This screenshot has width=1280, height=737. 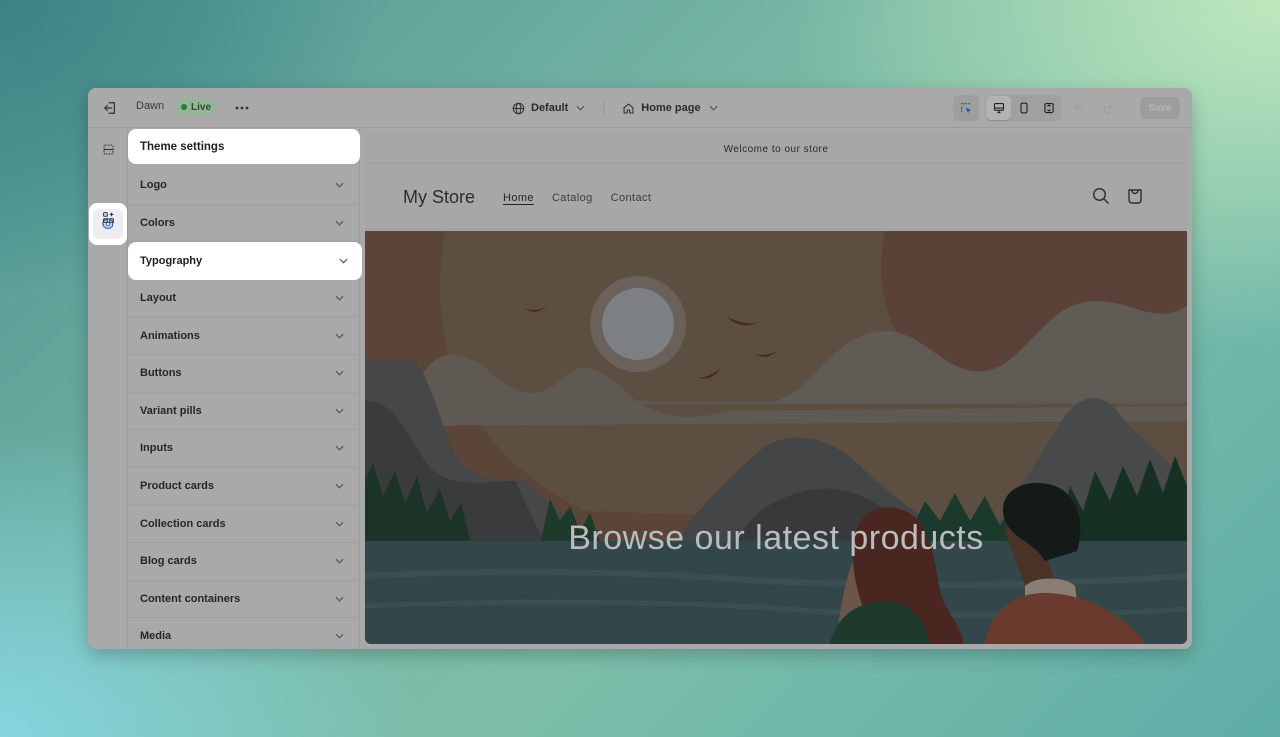 What do you see at coordinates (243, 336) in the screenshot?
I see `setting-animations: Animations` at bounding box center [243, 336].